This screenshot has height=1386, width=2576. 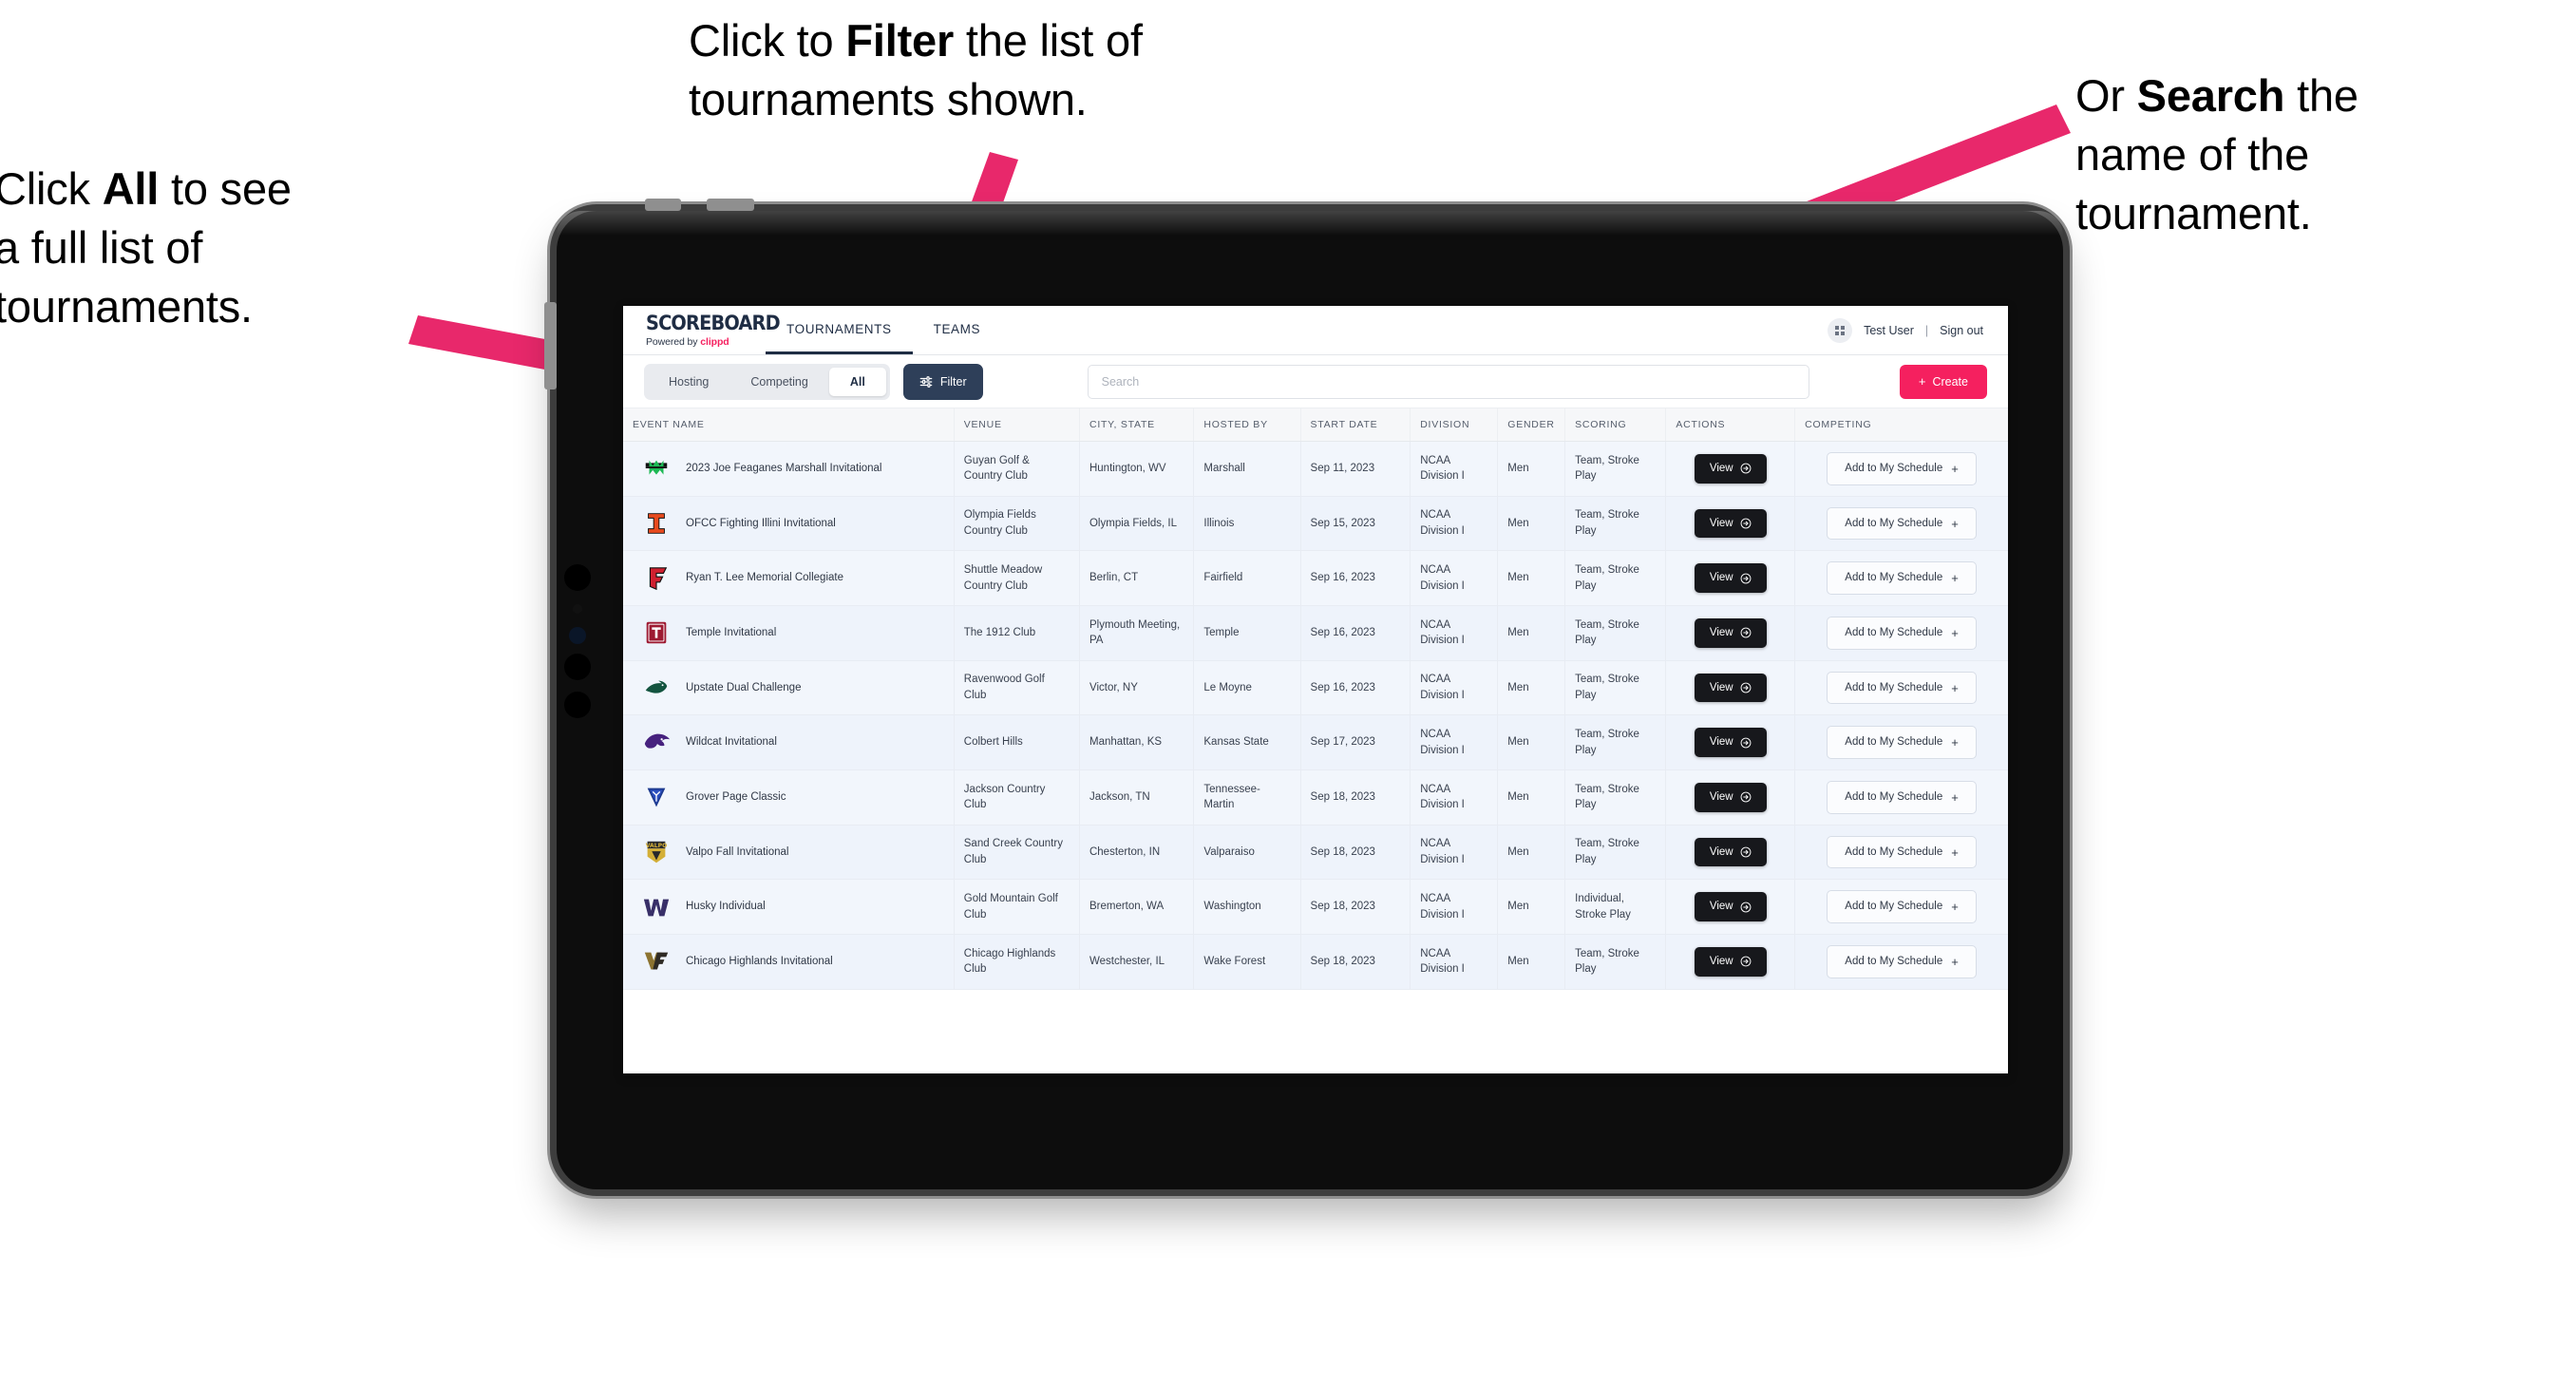 I want to click on cell-scoring: Team, Stroke Play, so click(x=1615, y=688).